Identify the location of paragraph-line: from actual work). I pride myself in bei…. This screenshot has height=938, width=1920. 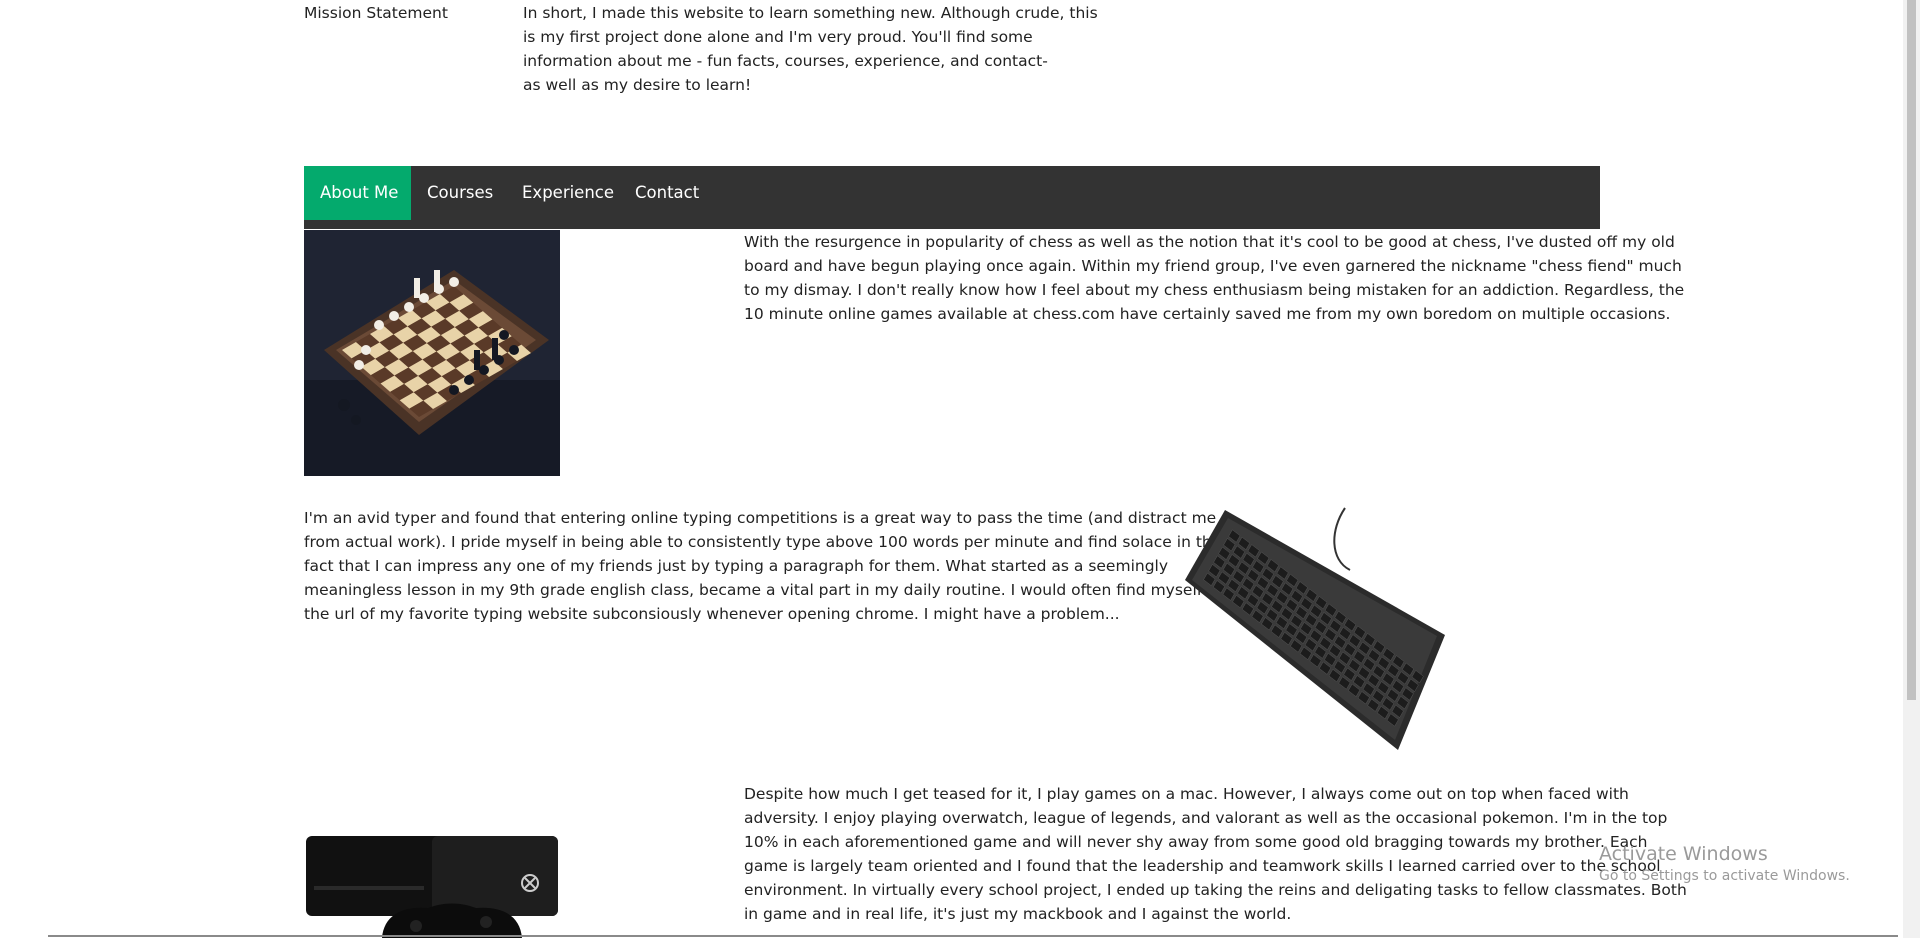
(763, 542).